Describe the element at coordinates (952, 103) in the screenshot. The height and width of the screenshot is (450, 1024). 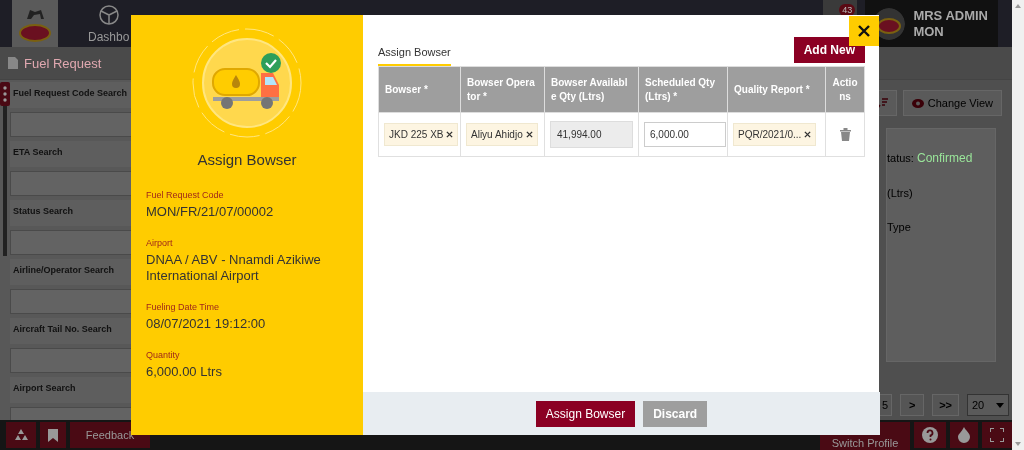
I see `change-view-button: Change View` at that location.